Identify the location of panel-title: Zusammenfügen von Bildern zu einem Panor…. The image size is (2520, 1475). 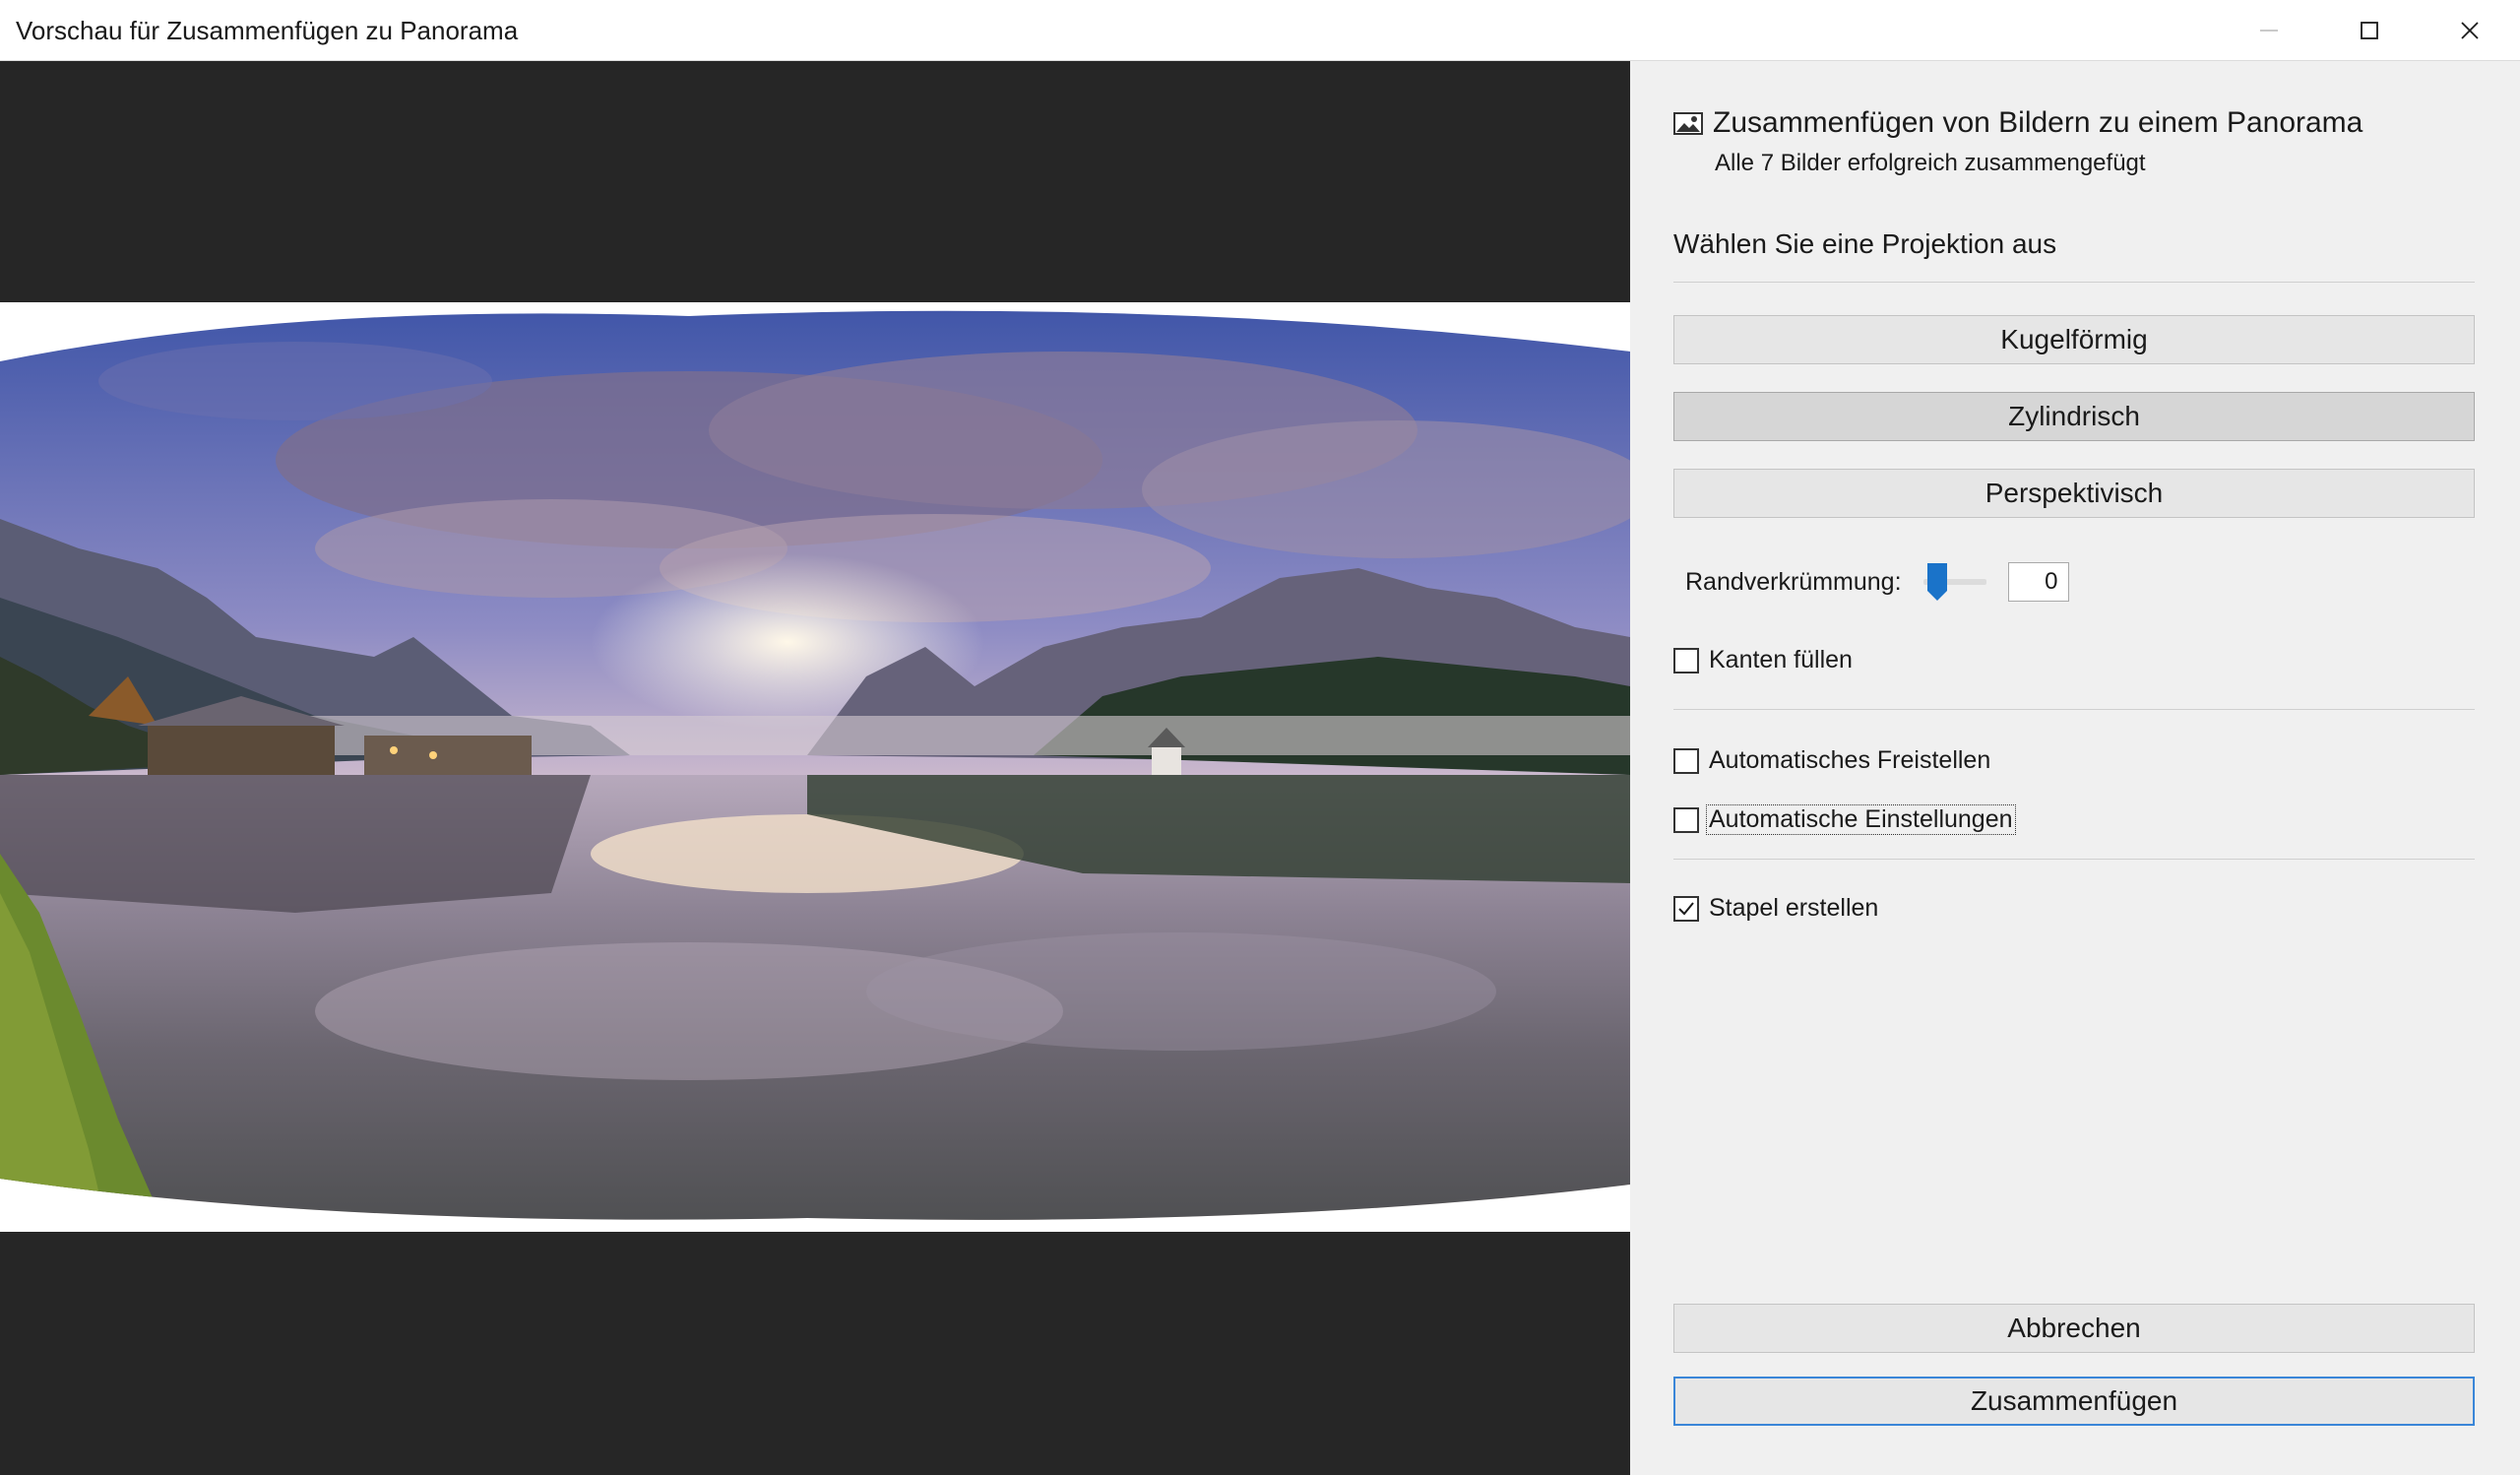
(2038, 122).